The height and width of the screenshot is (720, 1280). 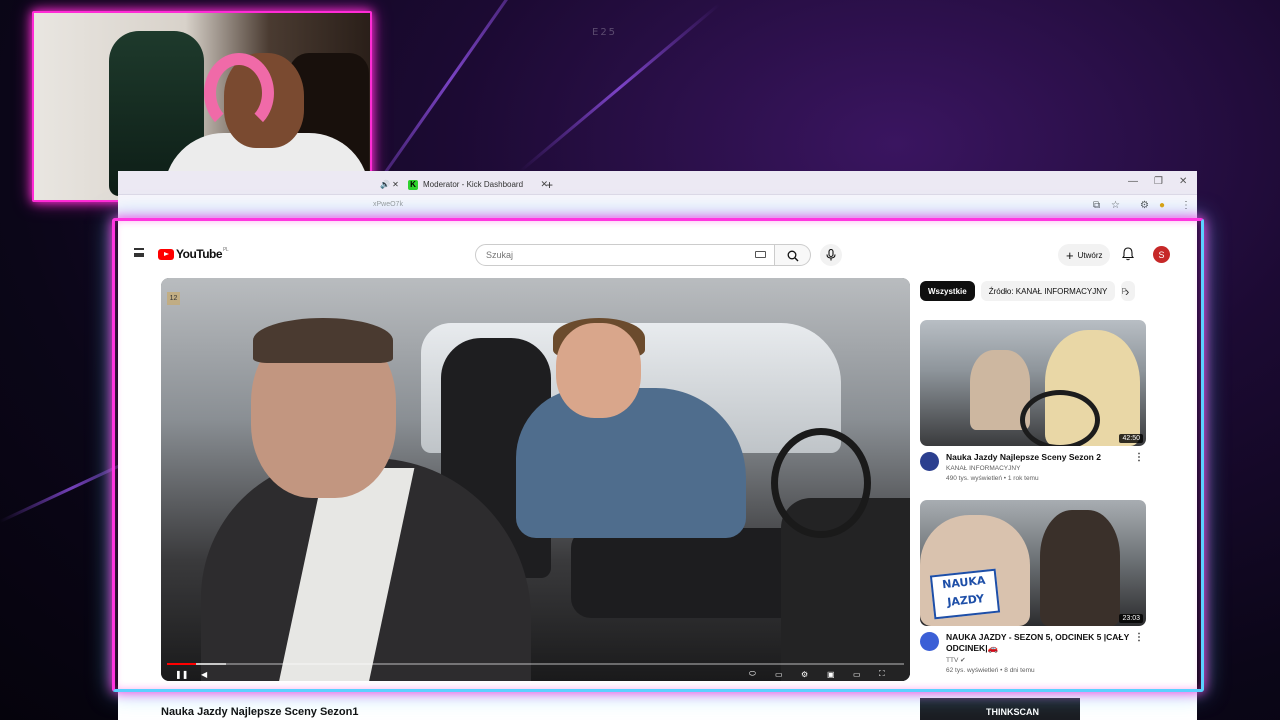 I want to click on plus-icon: +, so click(x=1070, y=255).